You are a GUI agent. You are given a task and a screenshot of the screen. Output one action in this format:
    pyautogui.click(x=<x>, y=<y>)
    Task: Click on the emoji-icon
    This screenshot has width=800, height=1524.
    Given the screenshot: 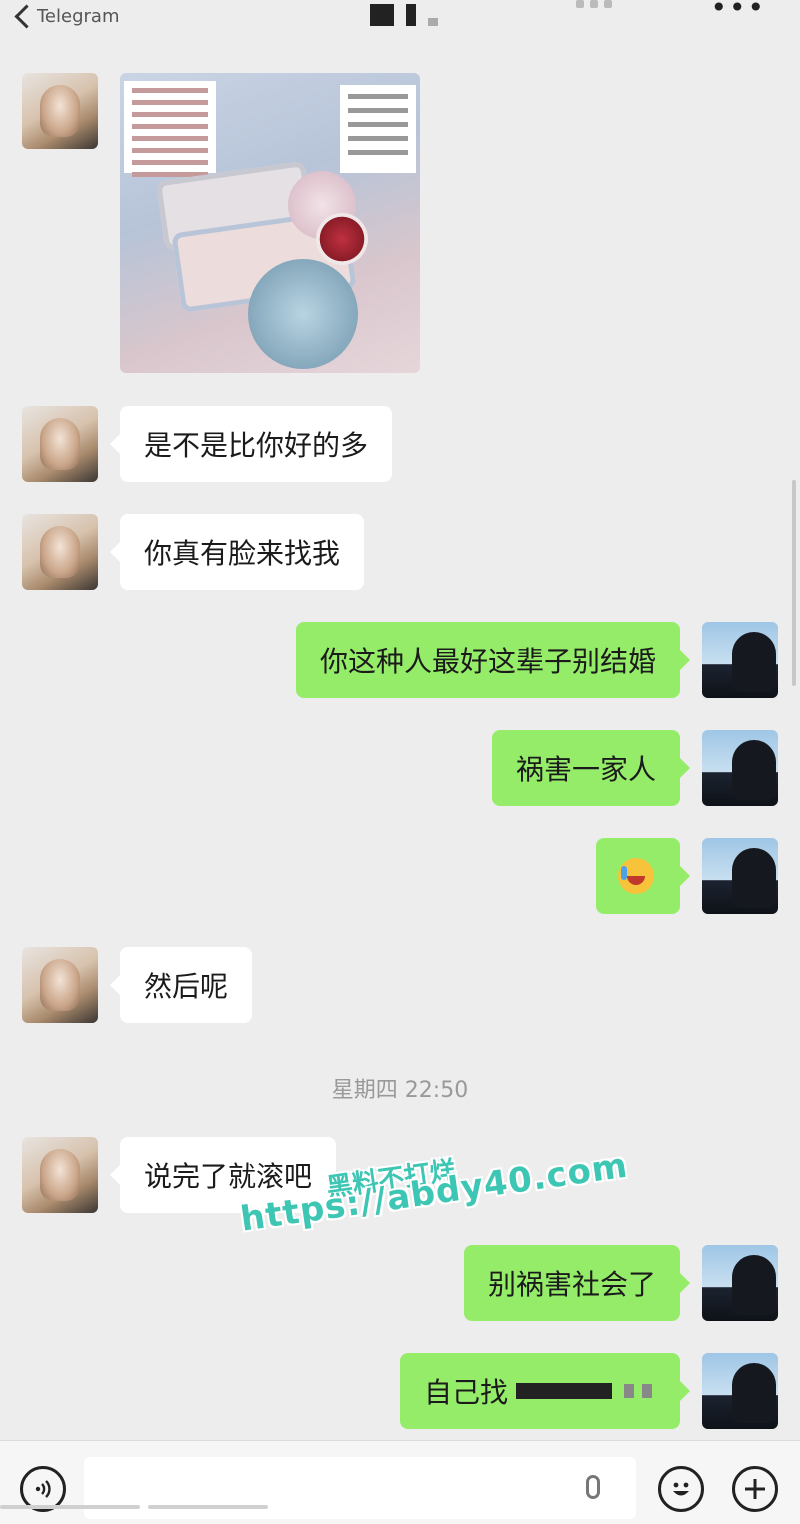 What is the action you would take?
    pyautogui.click(x=681, y=1489)
    